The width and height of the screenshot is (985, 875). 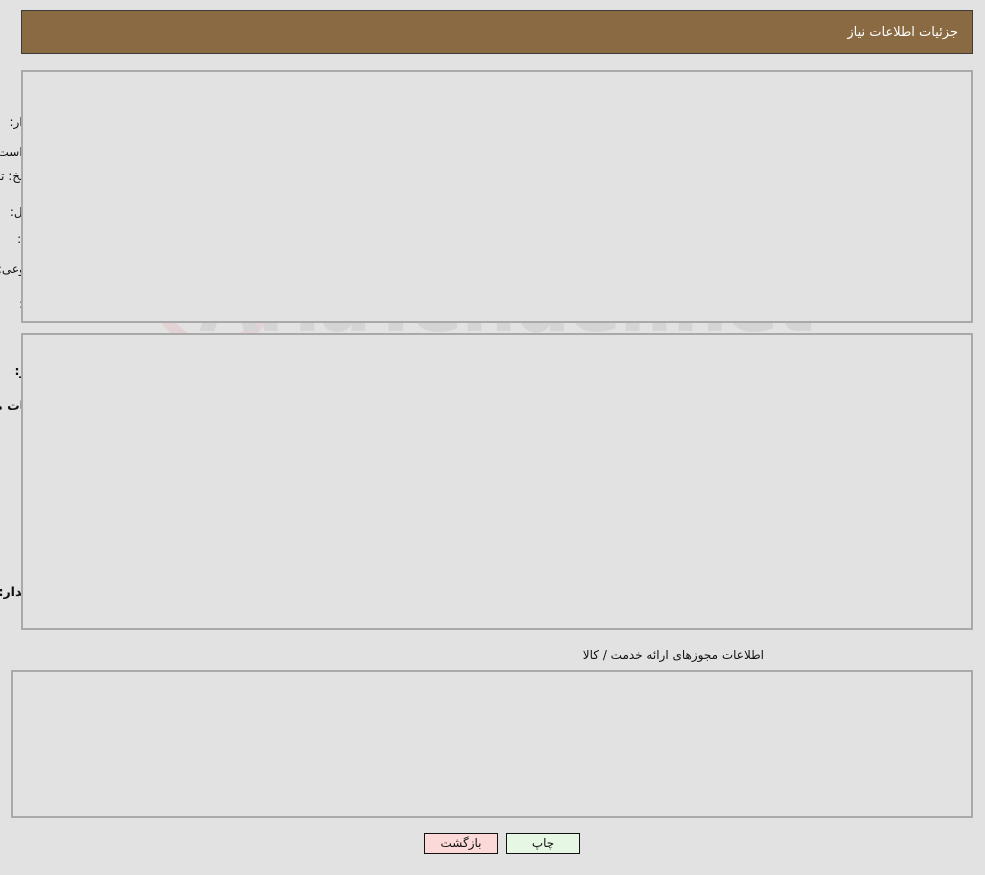 I want to click on license-section-heading: اطلاعات مجوزهای ارائه خدمت / کالا, so click(x=674, y=655).